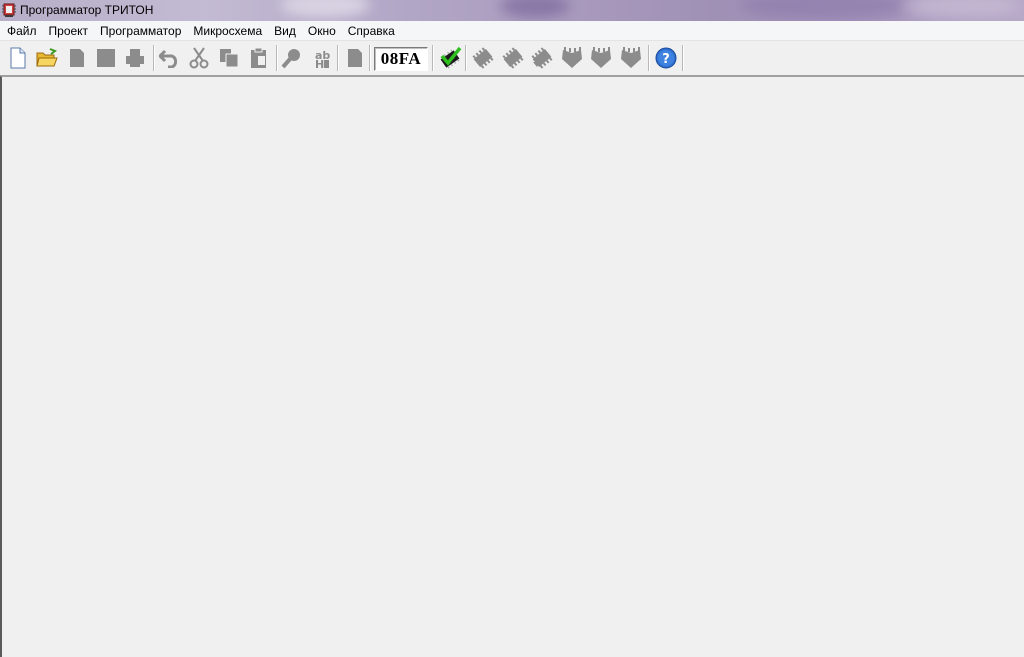  I want to click on paste-button, so click(259, 58).